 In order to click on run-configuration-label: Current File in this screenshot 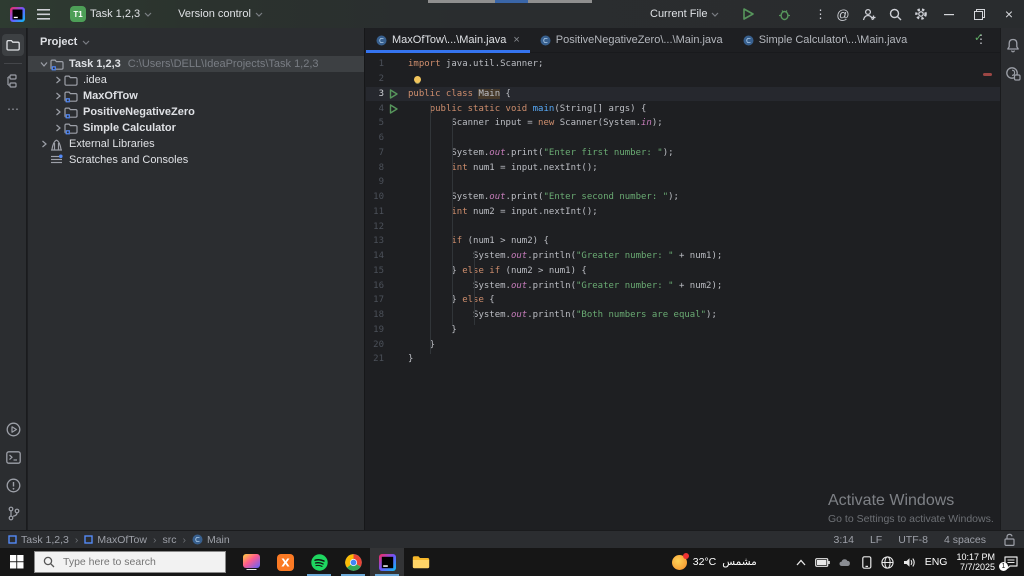, I will do `click(679, 14)`.